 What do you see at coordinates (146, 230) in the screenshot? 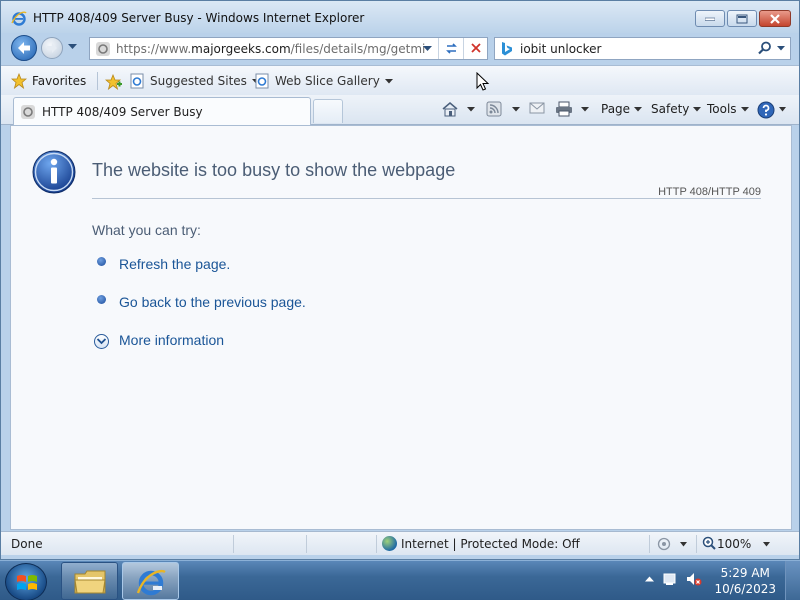
I see `what-you-can-try-label: What you can try:` at bounding box center [146, 230].